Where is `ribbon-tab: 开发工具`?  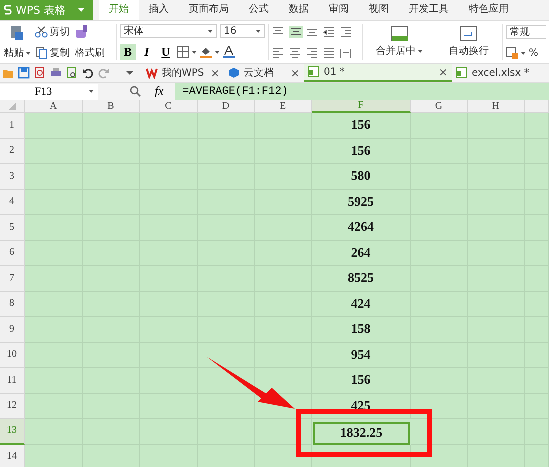
ribbon-tab: 开发工具 is located at coordinates (429, 10).